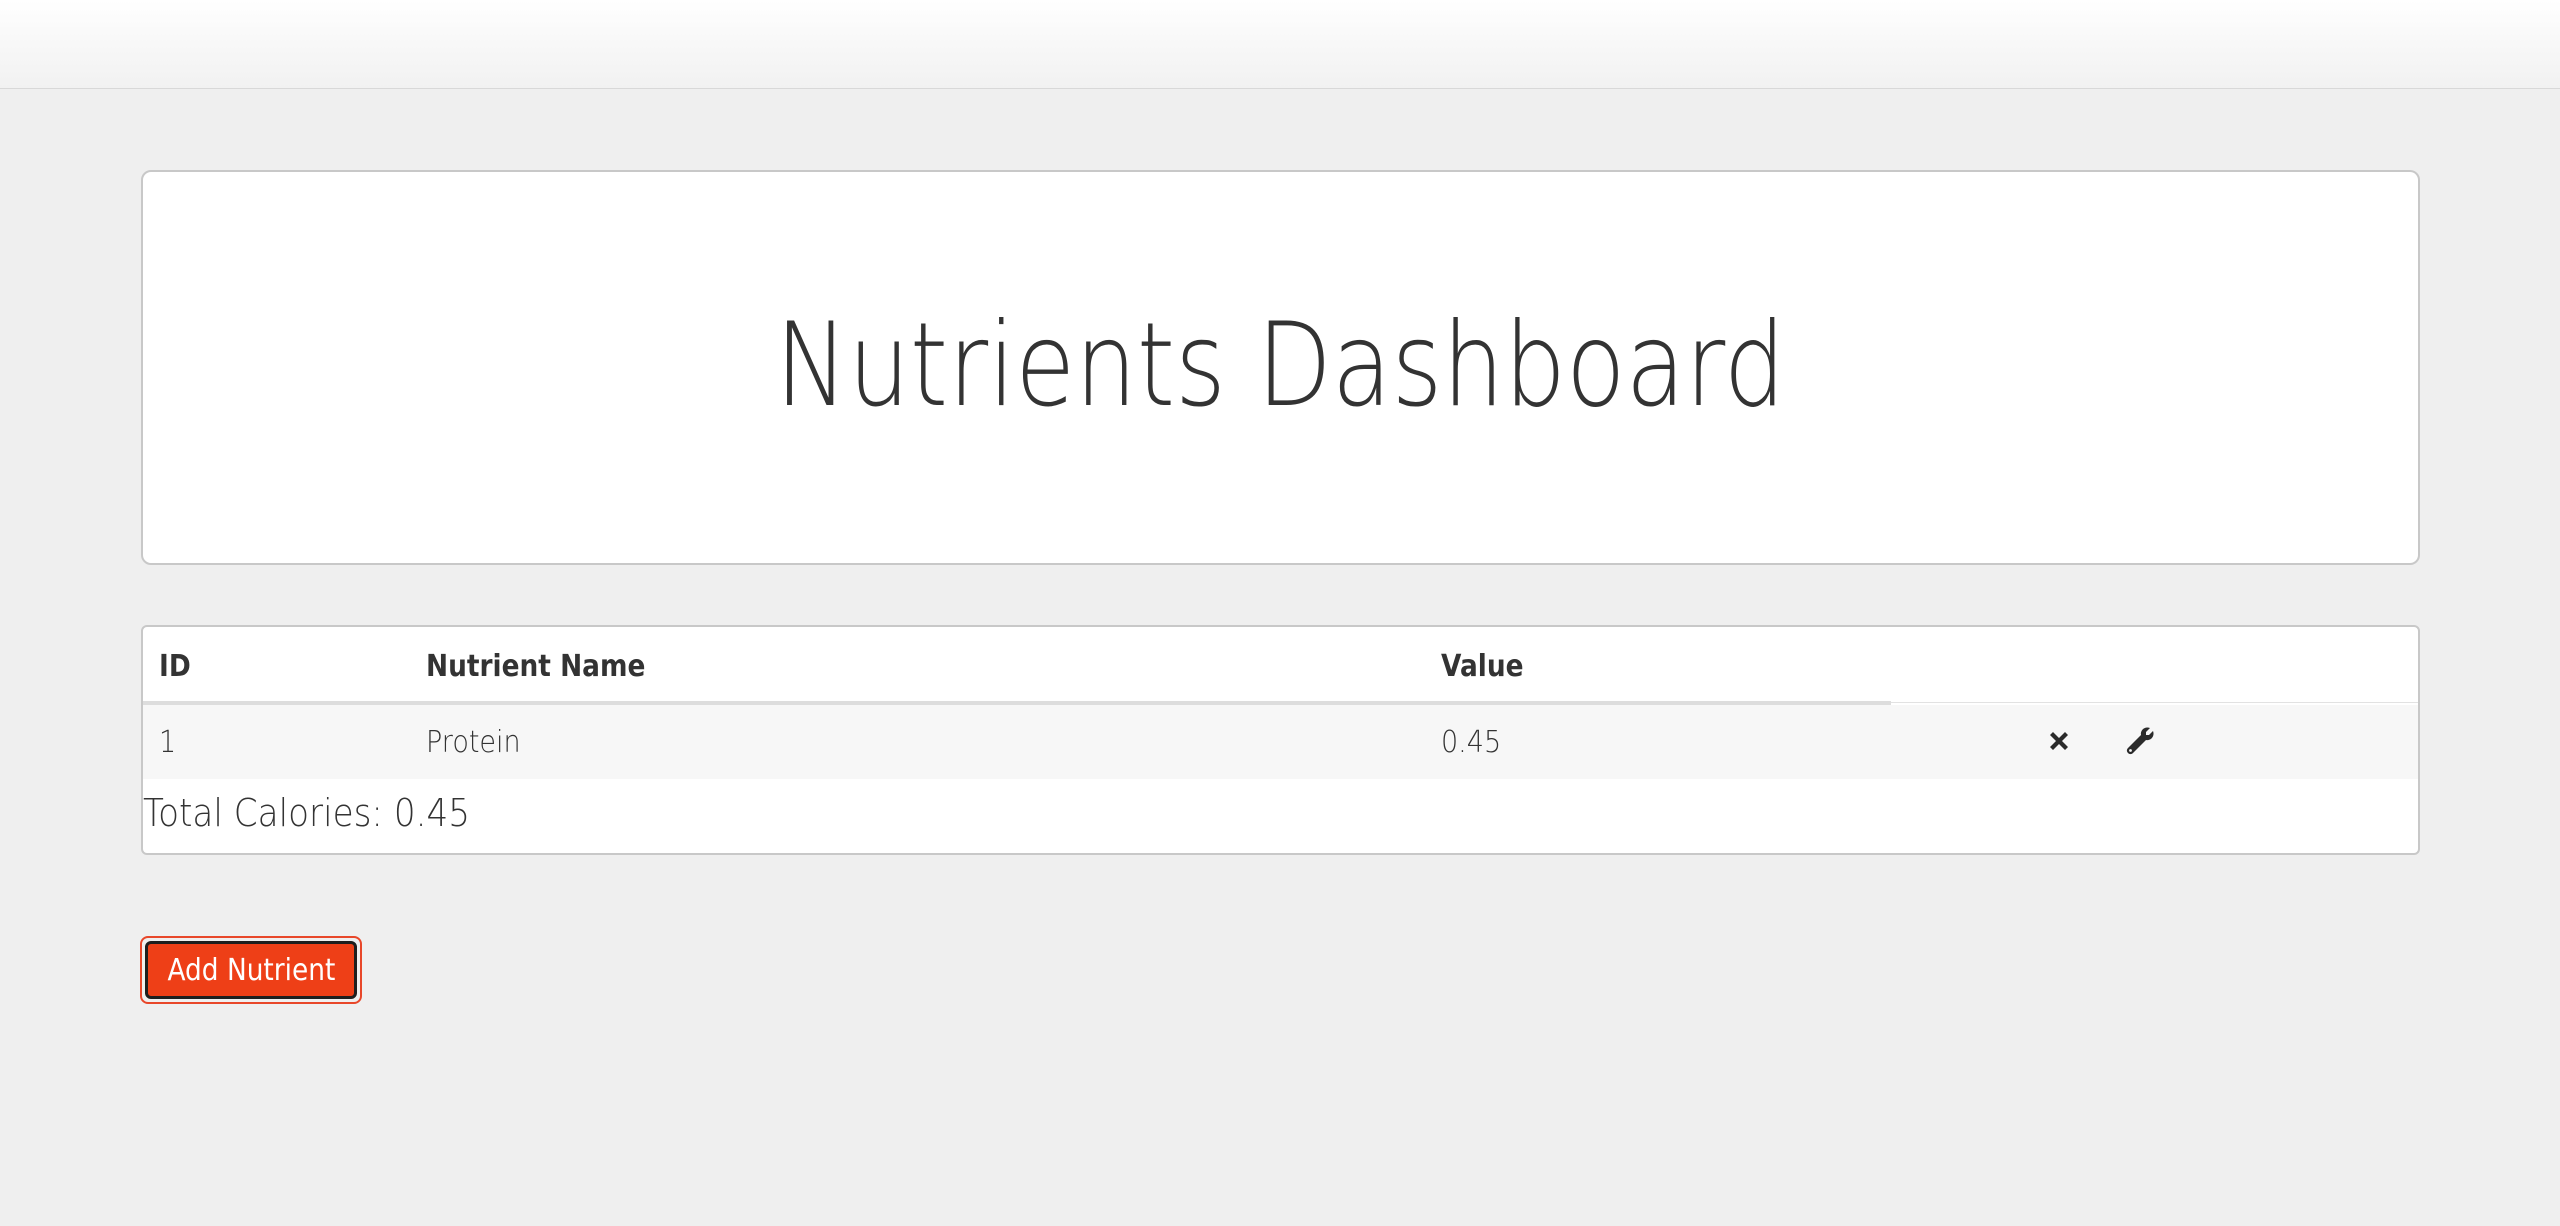 This screenshot has width=2560, height=1226. I want to click on add-nutrient-label: Add Nutrient, so click(251, 970).